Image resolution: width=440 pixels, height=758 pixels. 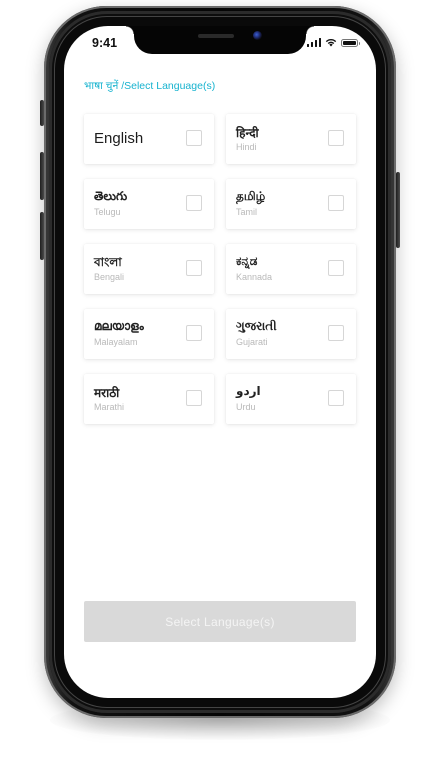 I want to click on language-option-marathi: मराठी Marathi, so click(x=149, y=399).